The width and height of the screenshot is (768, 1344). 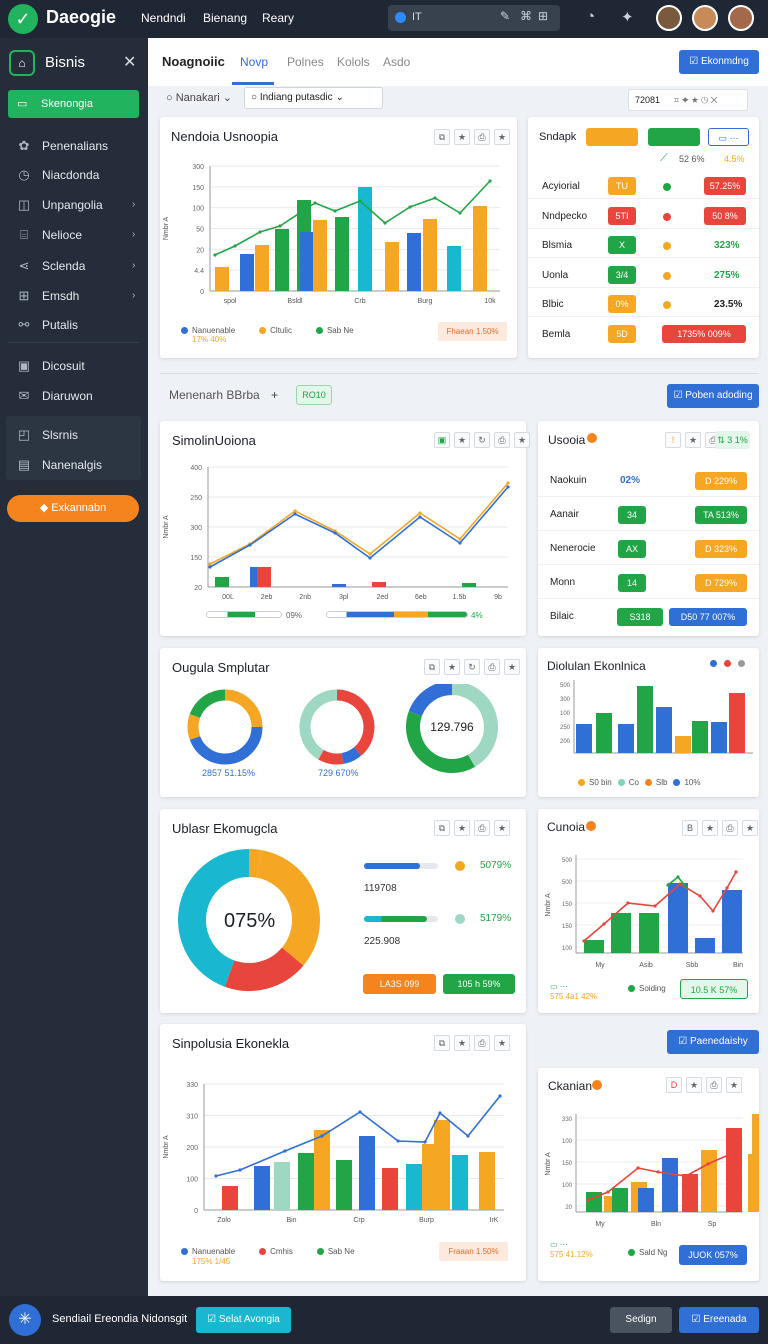 I want to click on filter-chip-blue: ▭ ⋯, so click(x=728, y=137).